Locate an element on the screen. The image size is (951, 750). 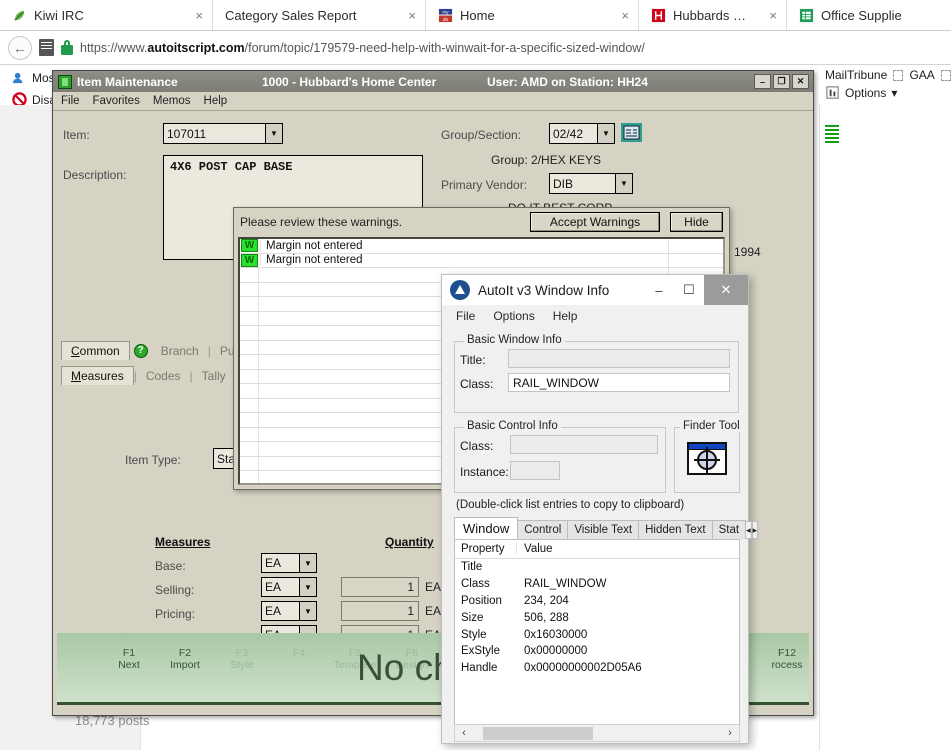
autoit-horizontal-scrollbar: ‹ › is located at coordinates (597, 733).